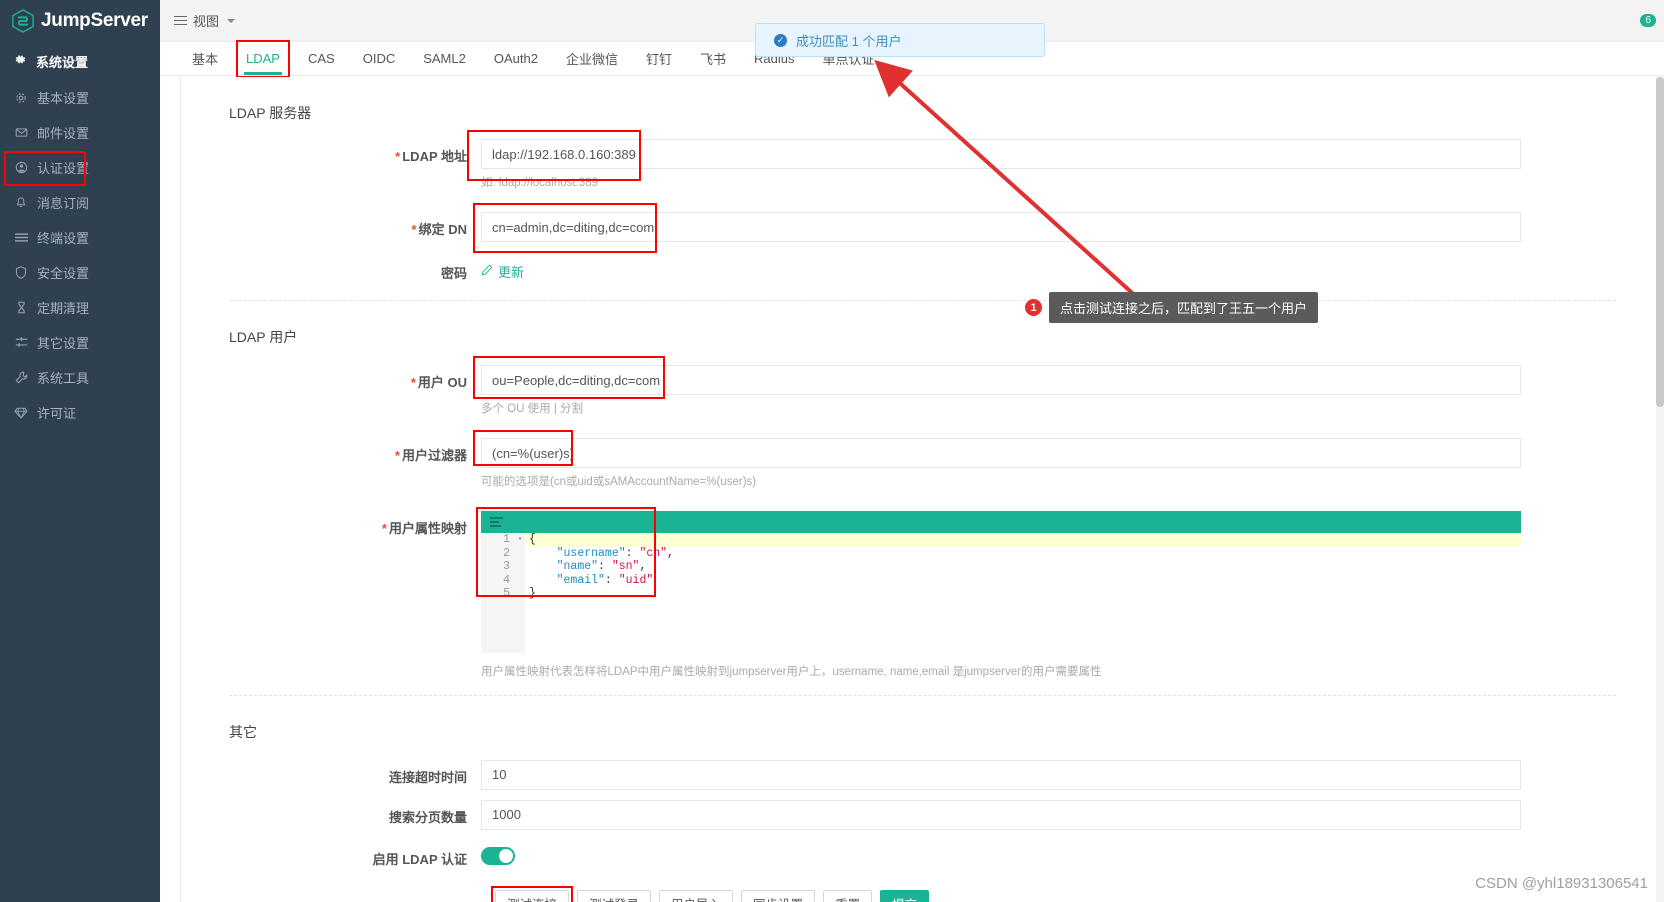 This screenshot has width=1664, height=902. What do you see at coordinates (922, 855) in the screenshot?
I see `field-row-enable-ldap: 启用 LDAP 认证` at bounding box center [922, 855].